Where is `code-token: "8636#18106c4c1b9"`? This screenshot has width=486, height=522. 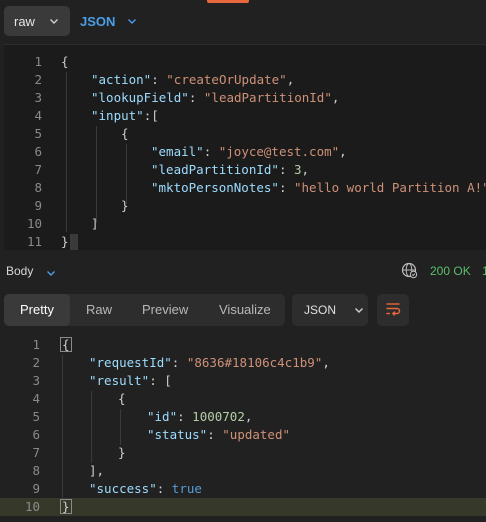 code-token: "8636#18106c4c1b9" is located at coordinates (254, 362).